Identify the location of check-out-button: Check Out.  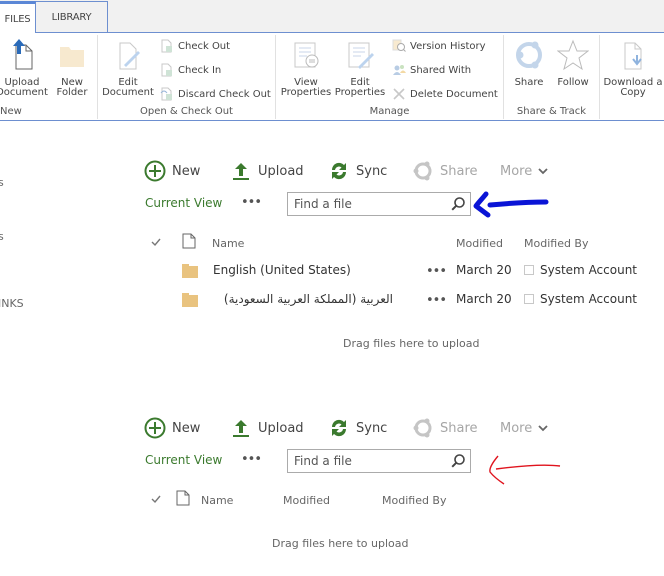
(195, 46).